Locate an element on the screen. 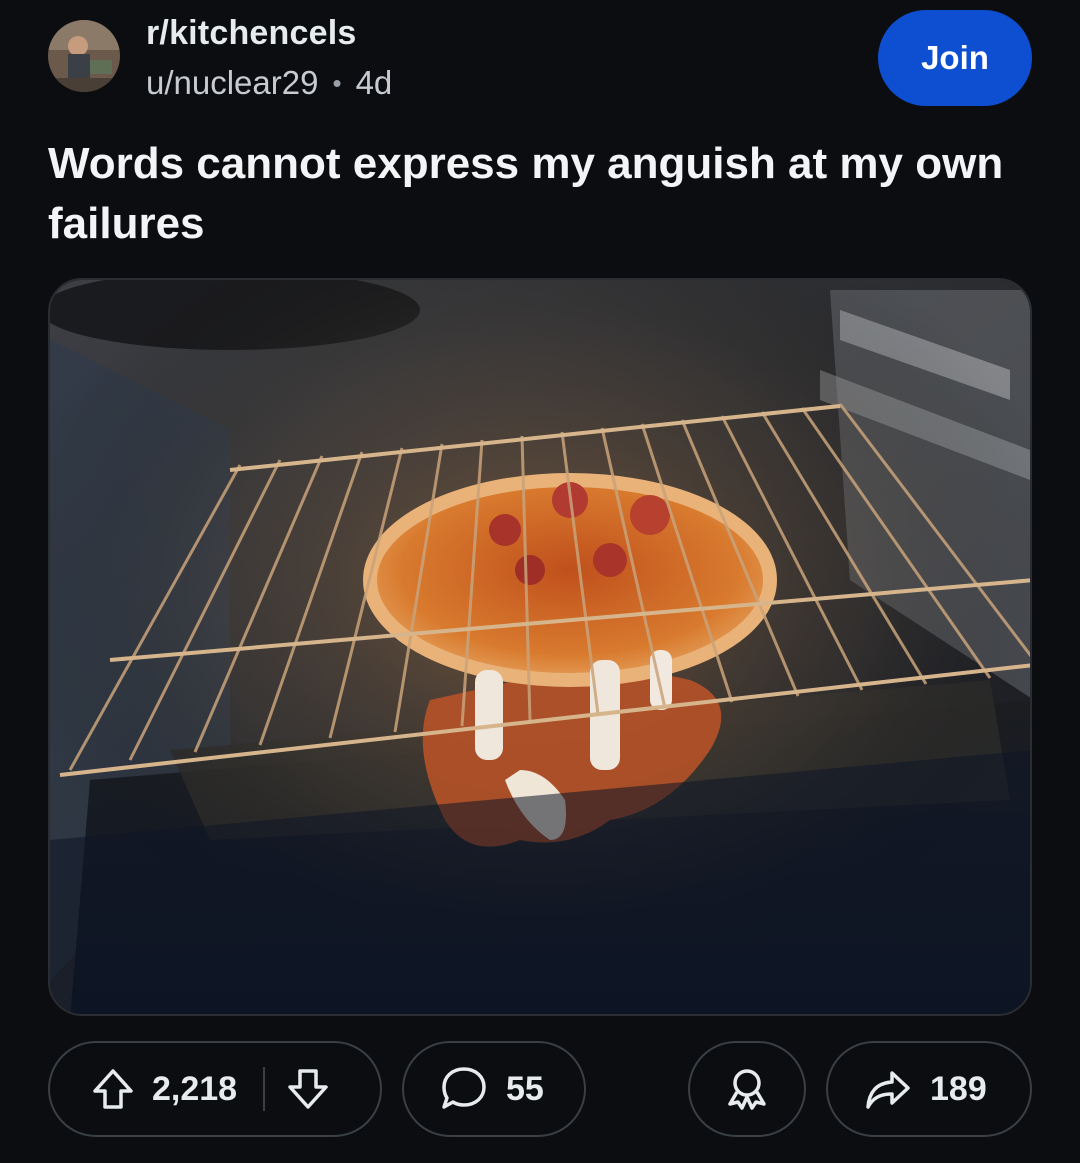 Image resolution: width=1080 pixels, height=1163 pixels. arrow-down-icon is located at coordinates (308, 1089).